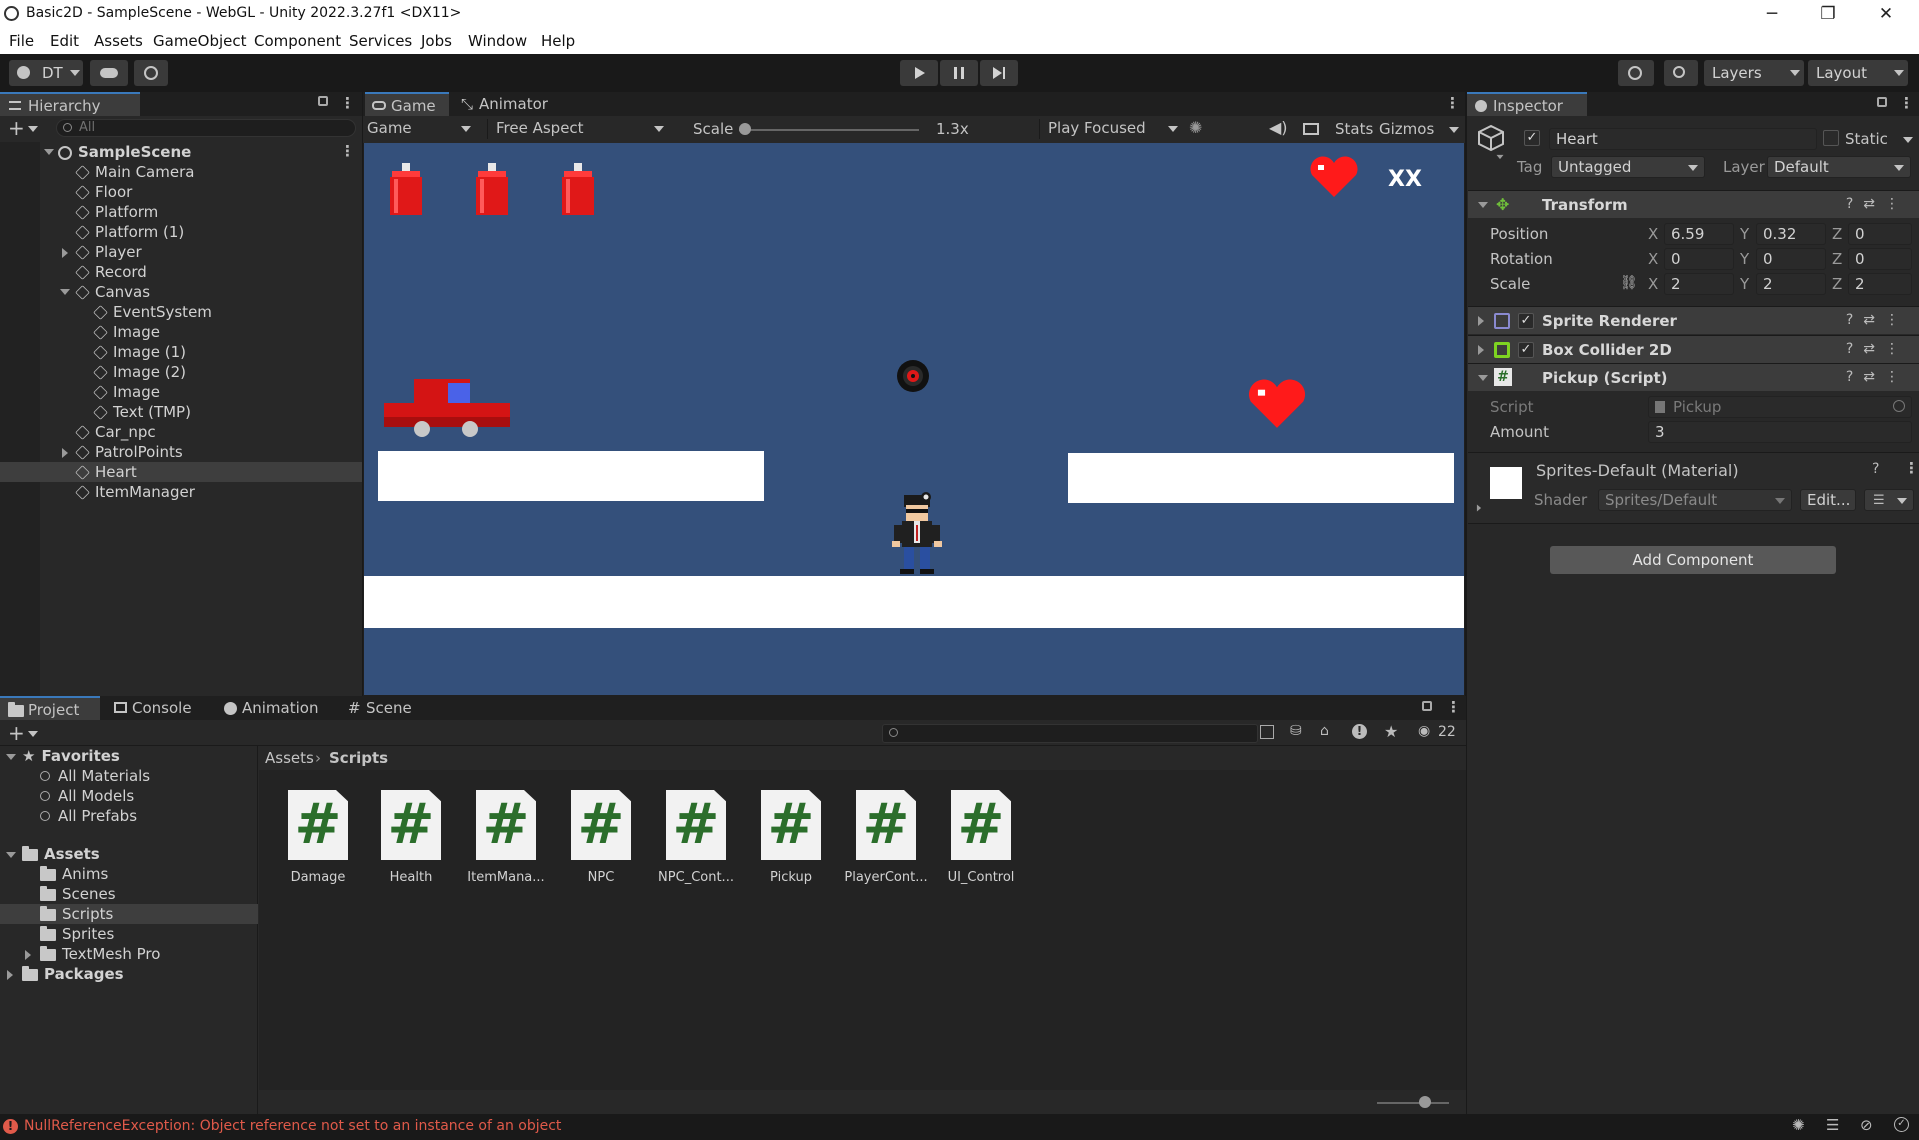  I want to click on star-icon: ★, so click(1391, 731).